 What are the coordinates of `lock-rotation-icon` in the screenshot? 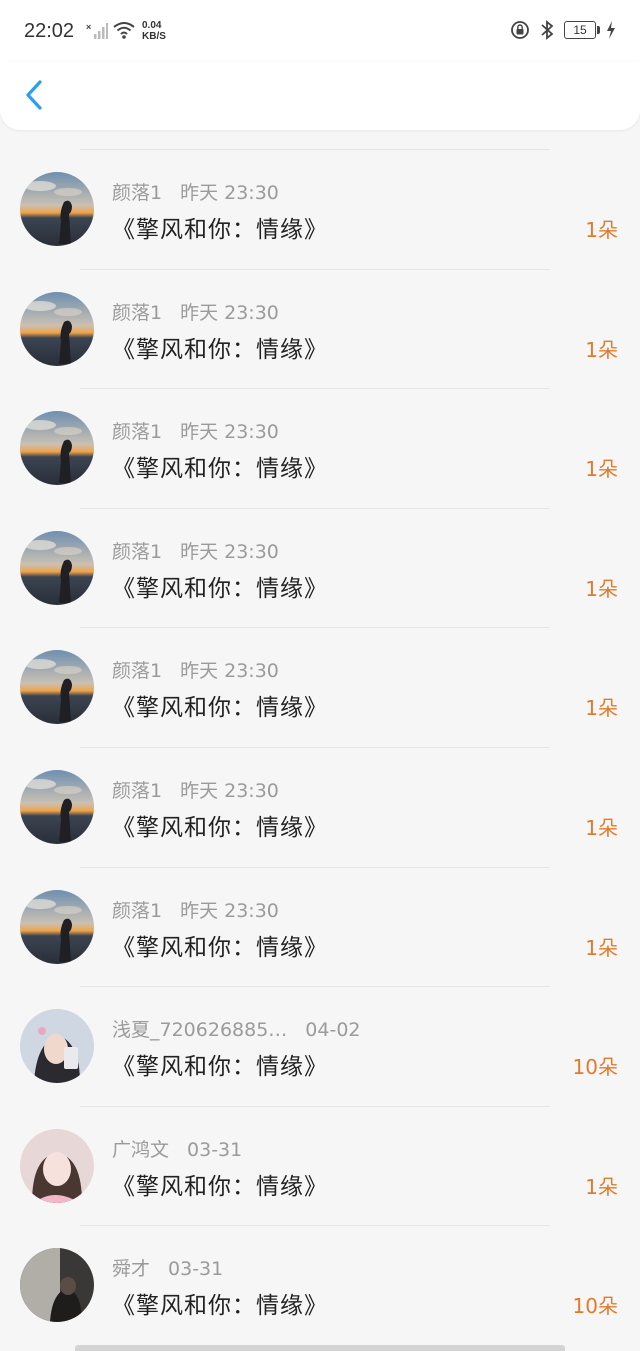 It's located at (520, 30).